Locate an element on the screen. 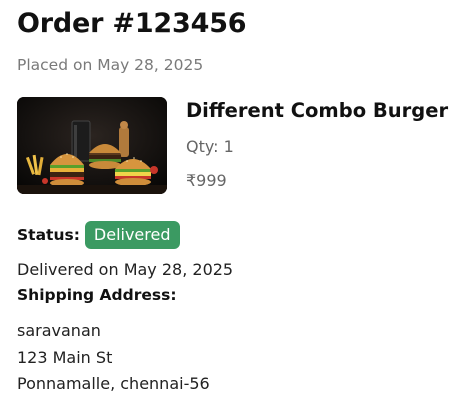  status-badge: Delivered is located at coordinates (132, 235).